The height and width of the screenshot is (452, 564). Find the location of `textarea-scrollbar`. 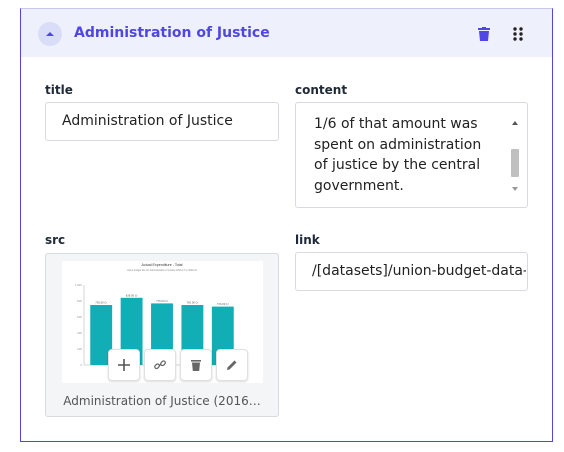

textarea-scrollbar is located at coordinates (515, 155).